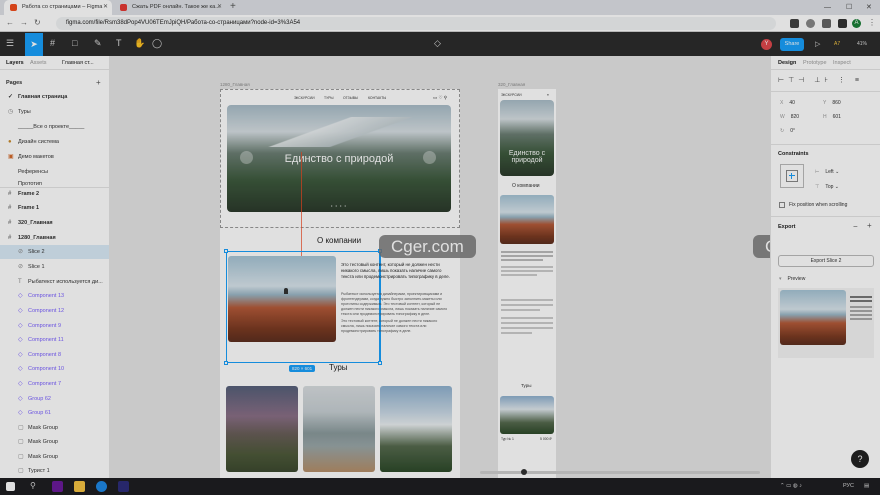 The height and width of the screenshot is (495, 880). What do you see at coordinates (794, 23) in the screenshot?
I see `extension-icon` at bounding box center [794, 23].